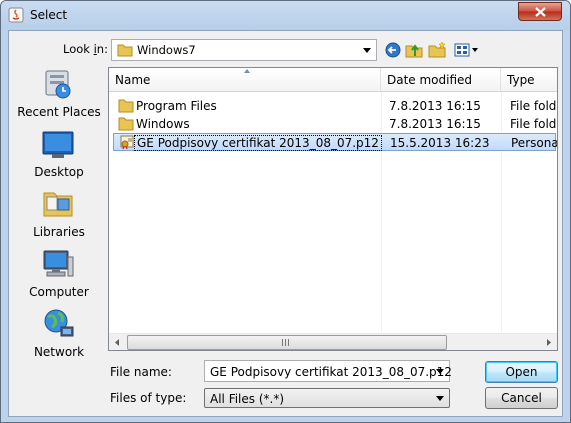 This screenshot has width=571, height=423. I want to click on new-folder-icon, so click(437, 50).